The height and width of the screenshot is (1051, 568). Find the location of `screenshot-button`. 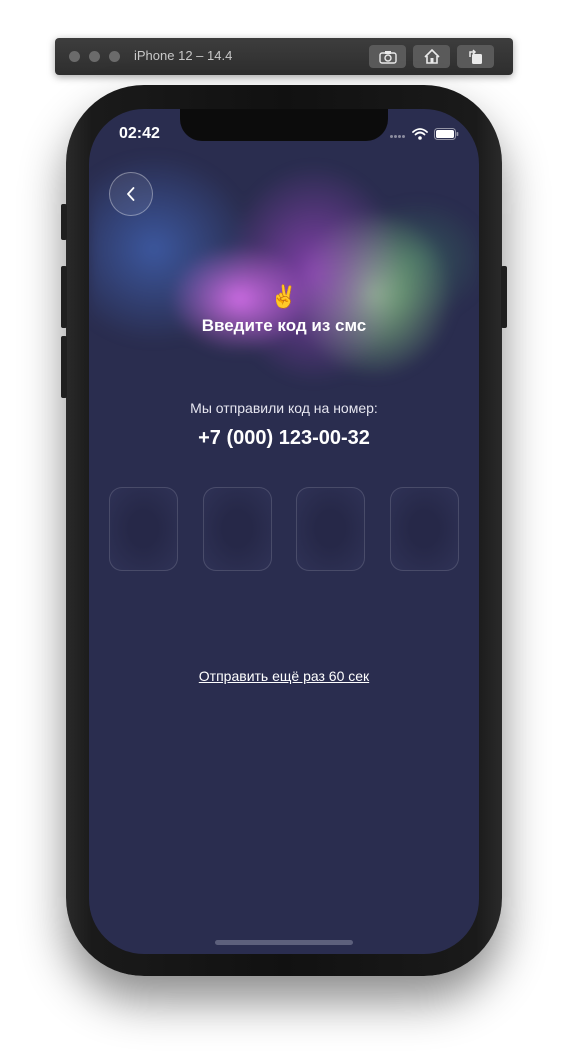

screenshot-button is located at coordinates (387, 56).